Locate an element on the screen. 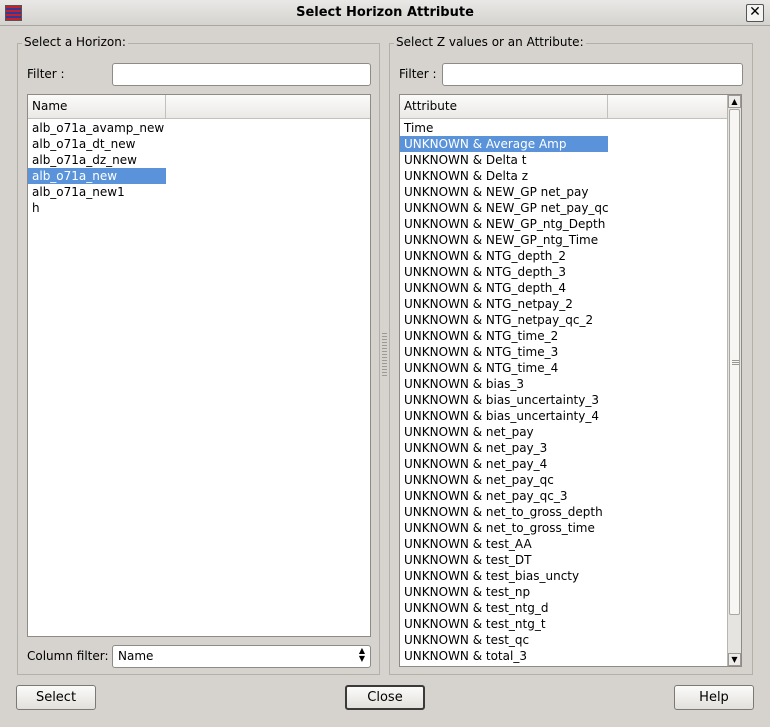 This screenshot has width=770, height=727. attribute-list-item: UNKNOWN & test_AA is located at coordinates (504, 544).